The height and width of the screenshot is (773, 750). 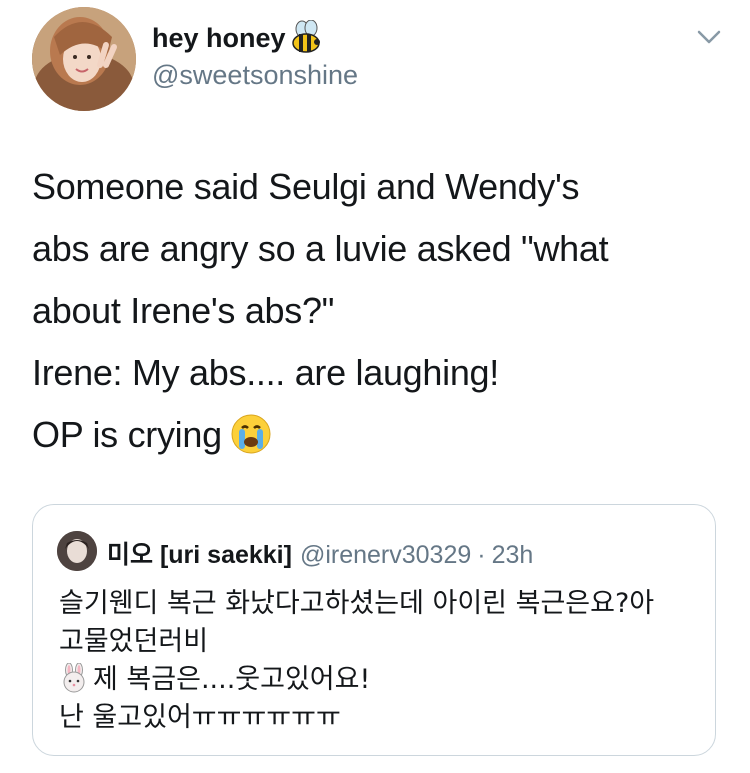 I want to click on tweet-line: Someone said Seulgi and Wendy's, so click(x=306, y=186).